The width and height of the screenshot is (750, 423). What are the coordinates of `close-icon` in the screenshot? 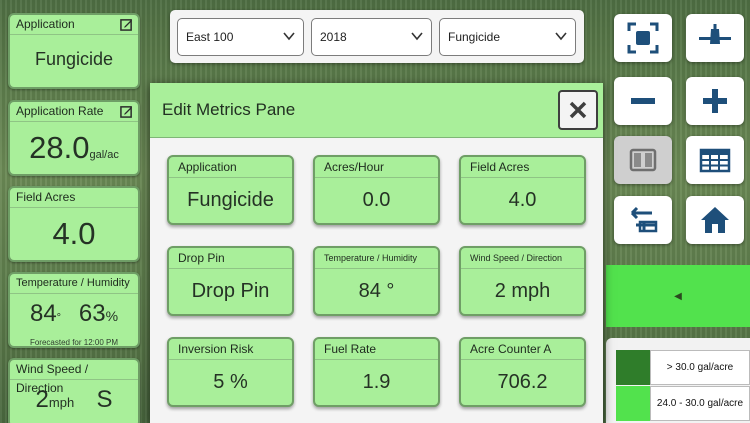 It's located at (578, 110).